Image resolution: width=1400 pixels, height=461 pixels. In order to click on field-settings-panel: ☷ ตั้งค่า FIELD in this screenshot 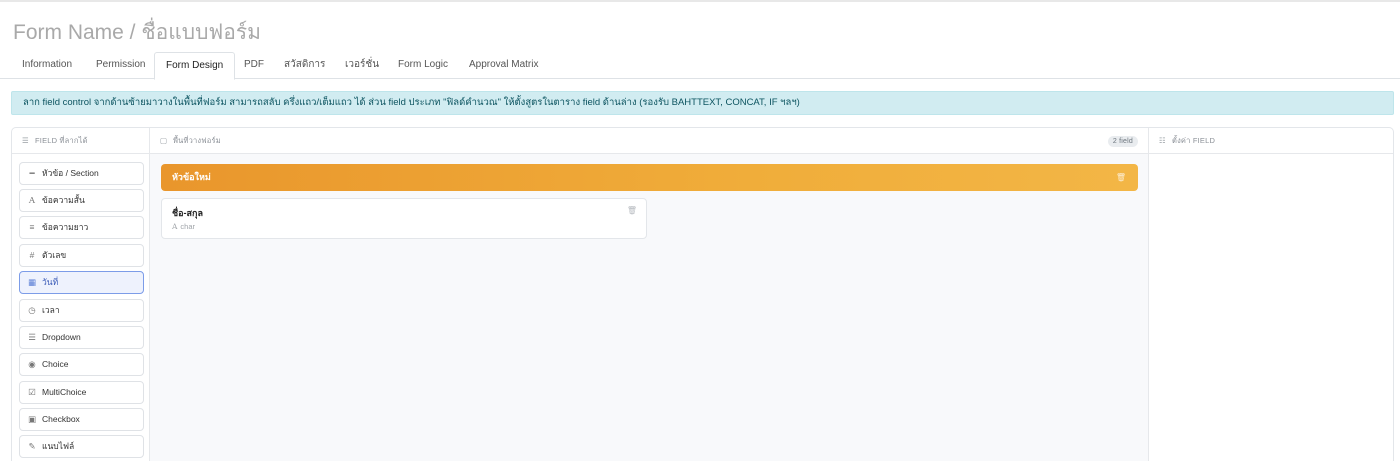, I will do `click(1271, 294)`.